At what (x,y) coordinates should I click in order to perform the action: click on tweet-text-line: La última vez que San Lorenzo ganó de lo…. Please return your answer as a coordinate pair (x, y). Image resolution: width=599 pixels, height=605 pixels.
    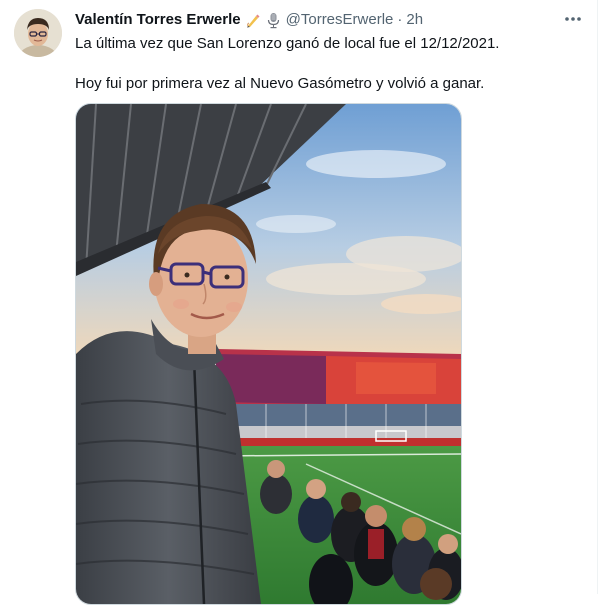
    Looking at the image, I should click on (287, 43).